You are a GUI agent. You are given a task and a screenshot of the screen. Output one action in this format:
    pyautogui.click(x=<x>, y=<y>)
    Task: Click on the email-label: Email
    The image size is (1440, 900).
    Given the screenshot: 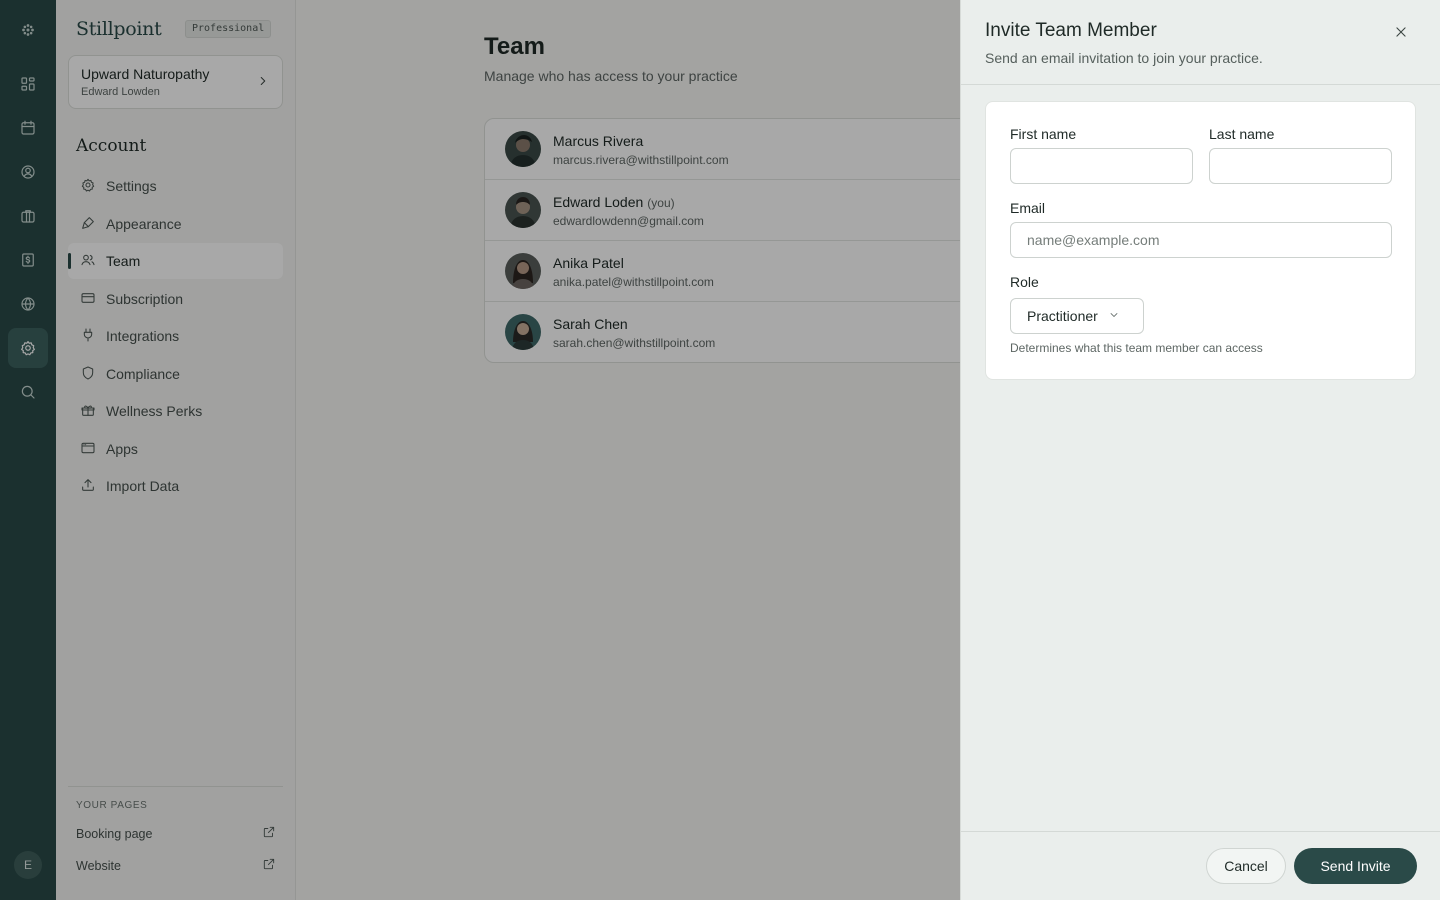 What is the action you would take?
    pyautogui.click(x=1028, y=208)
    